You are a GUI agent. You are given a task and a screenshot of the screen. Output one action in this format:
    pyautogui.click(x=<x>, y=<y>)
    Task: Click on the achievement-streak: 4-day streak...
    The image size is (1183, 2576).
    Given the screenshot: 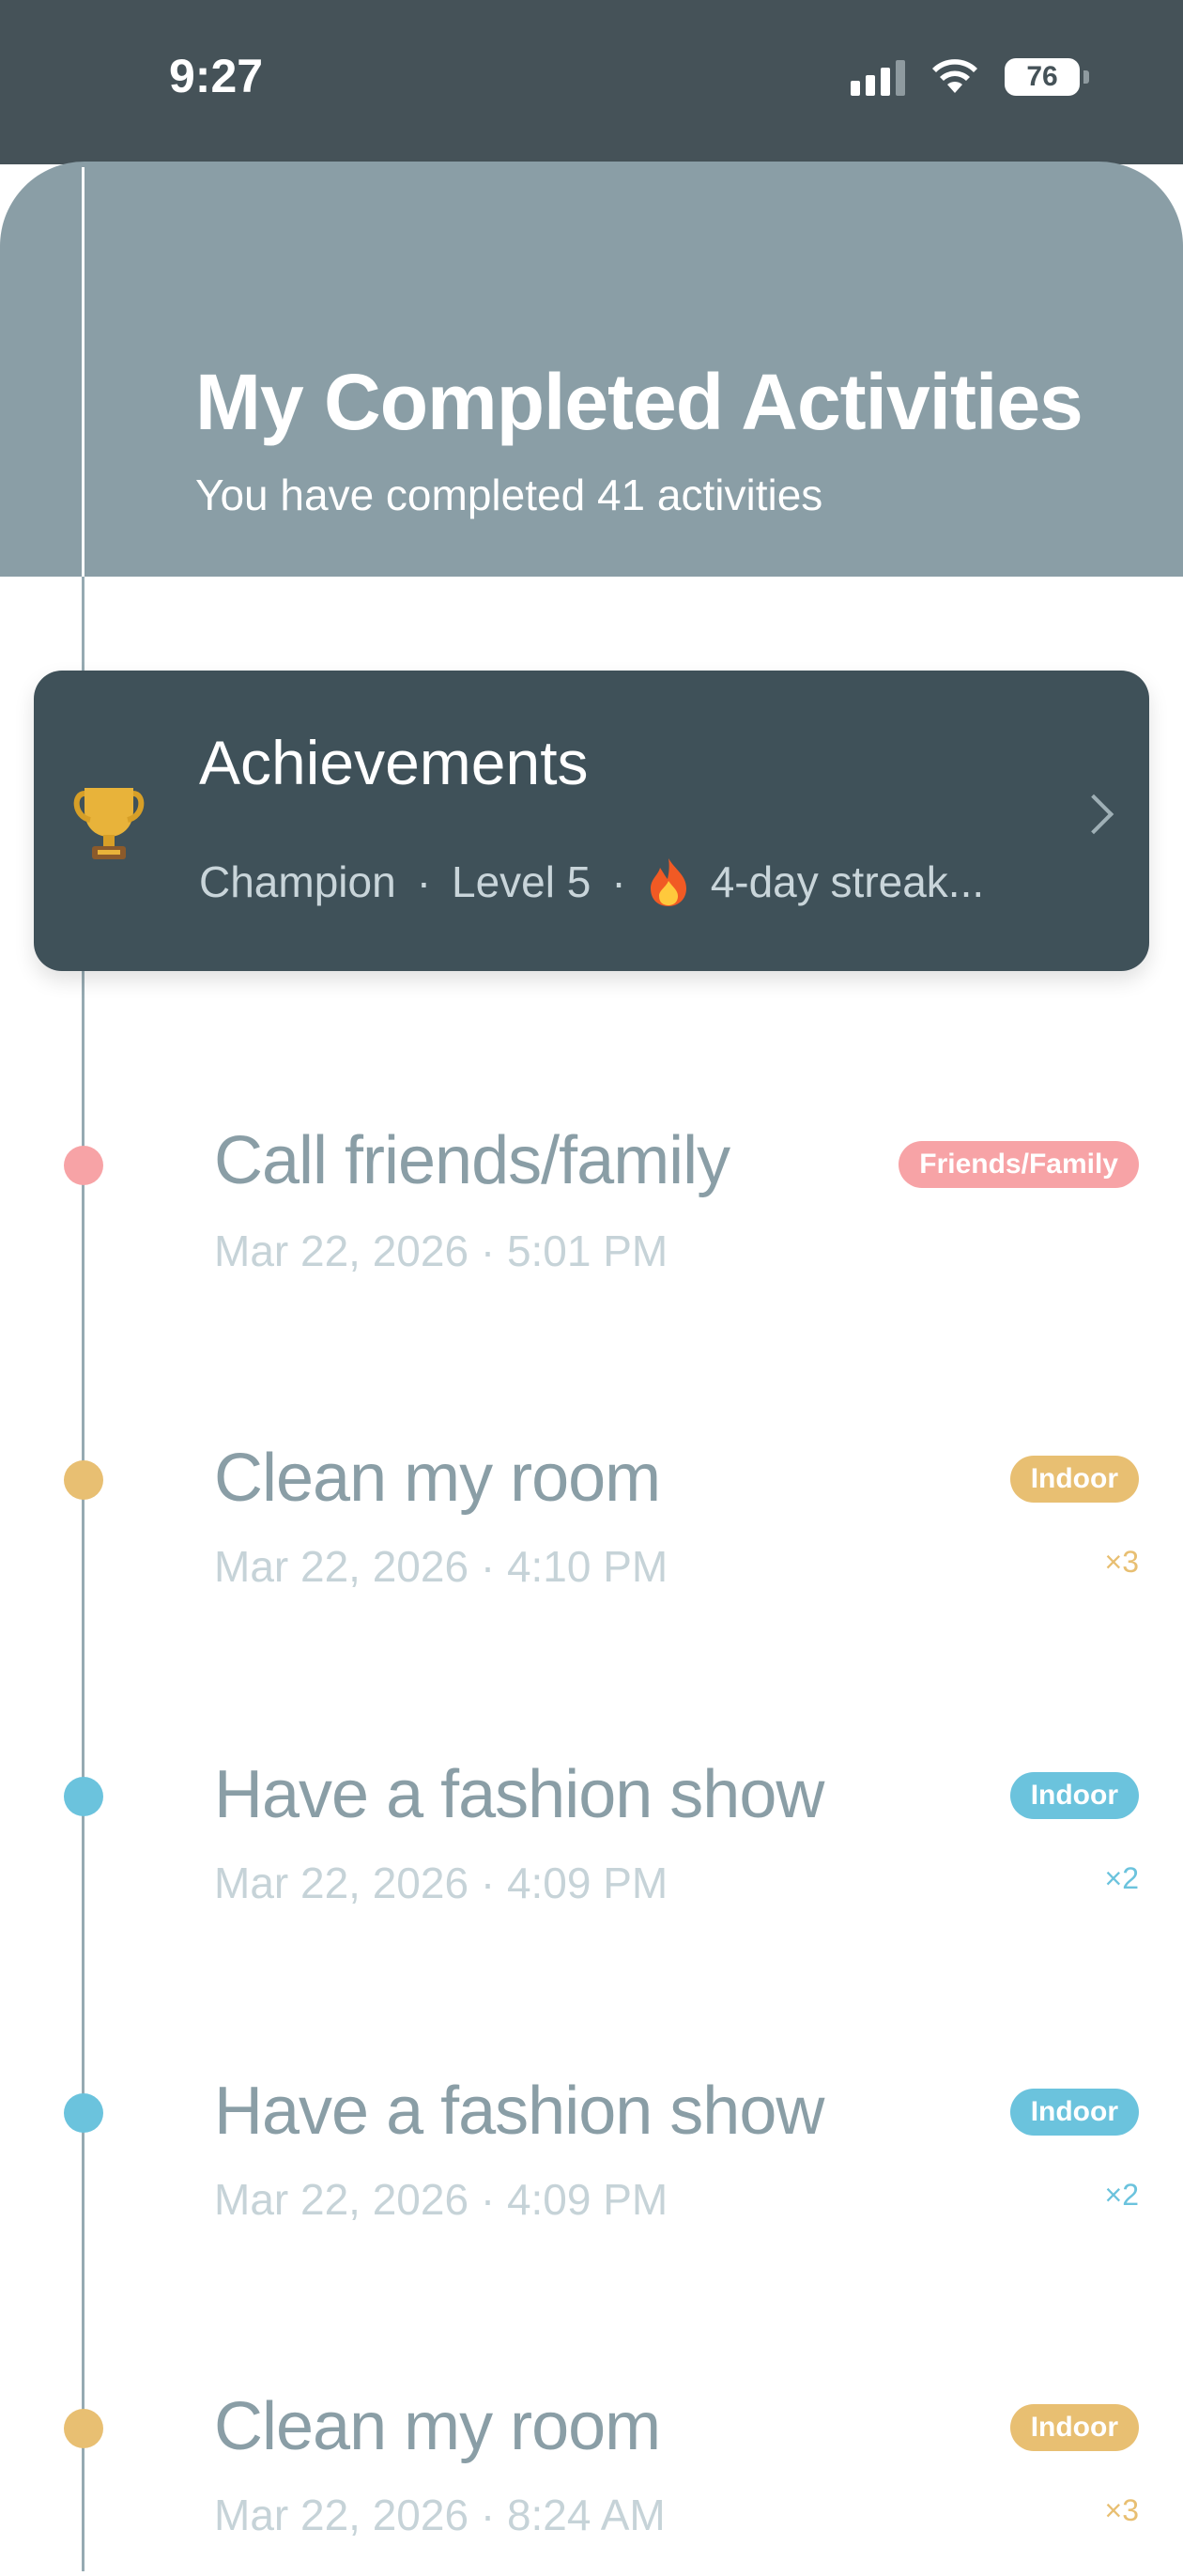 What is the action you would take?
    pyautogui.click(x=848, y=881)
    